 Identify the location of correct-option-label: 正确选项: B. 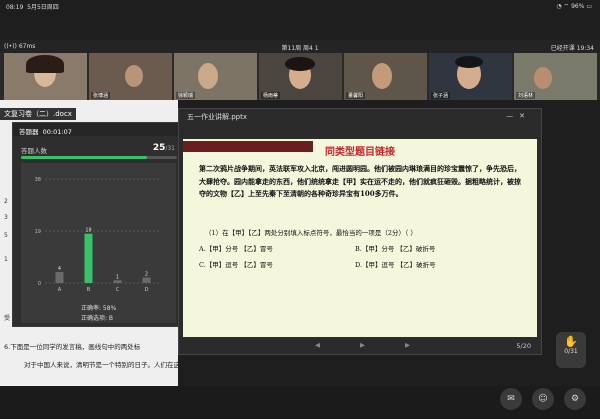
(97, 318).